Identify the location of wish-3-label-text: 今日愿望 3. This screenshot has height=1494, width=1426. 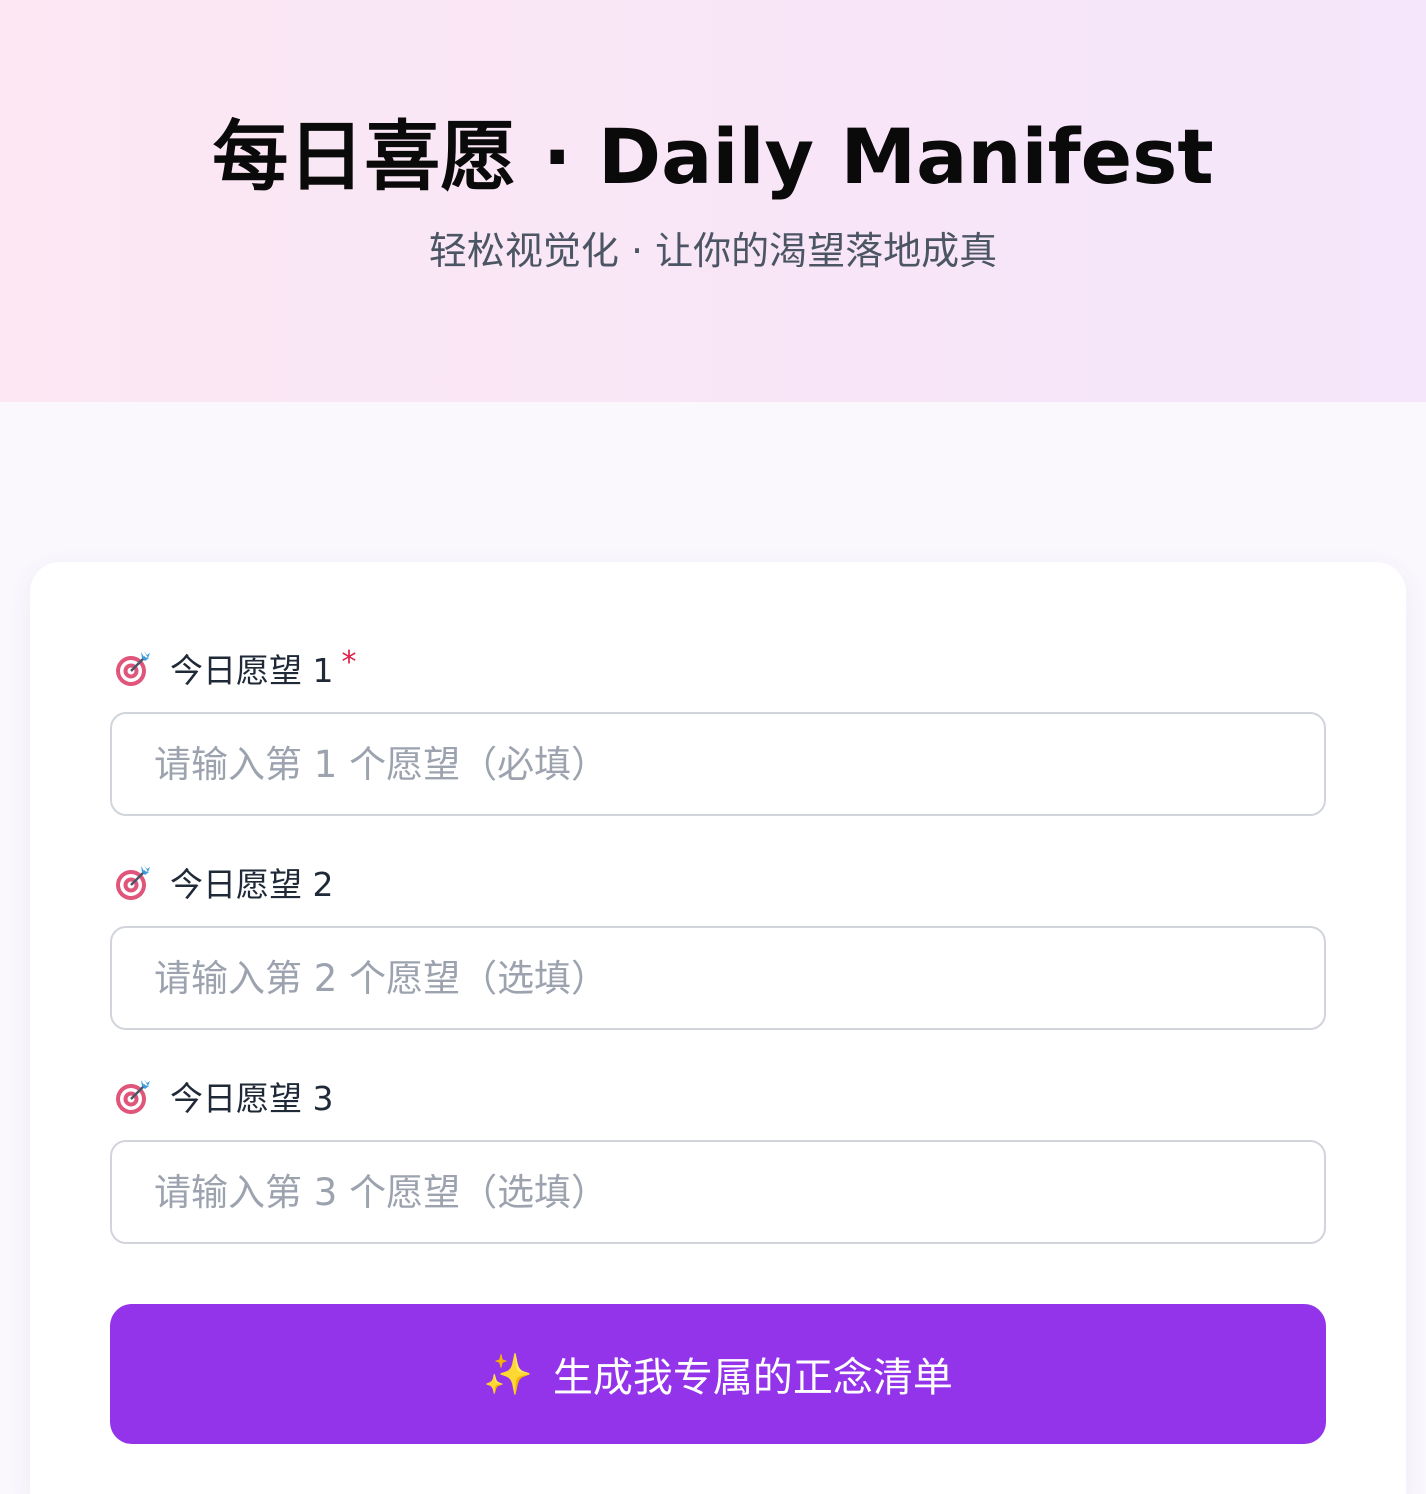
(252, 1098).